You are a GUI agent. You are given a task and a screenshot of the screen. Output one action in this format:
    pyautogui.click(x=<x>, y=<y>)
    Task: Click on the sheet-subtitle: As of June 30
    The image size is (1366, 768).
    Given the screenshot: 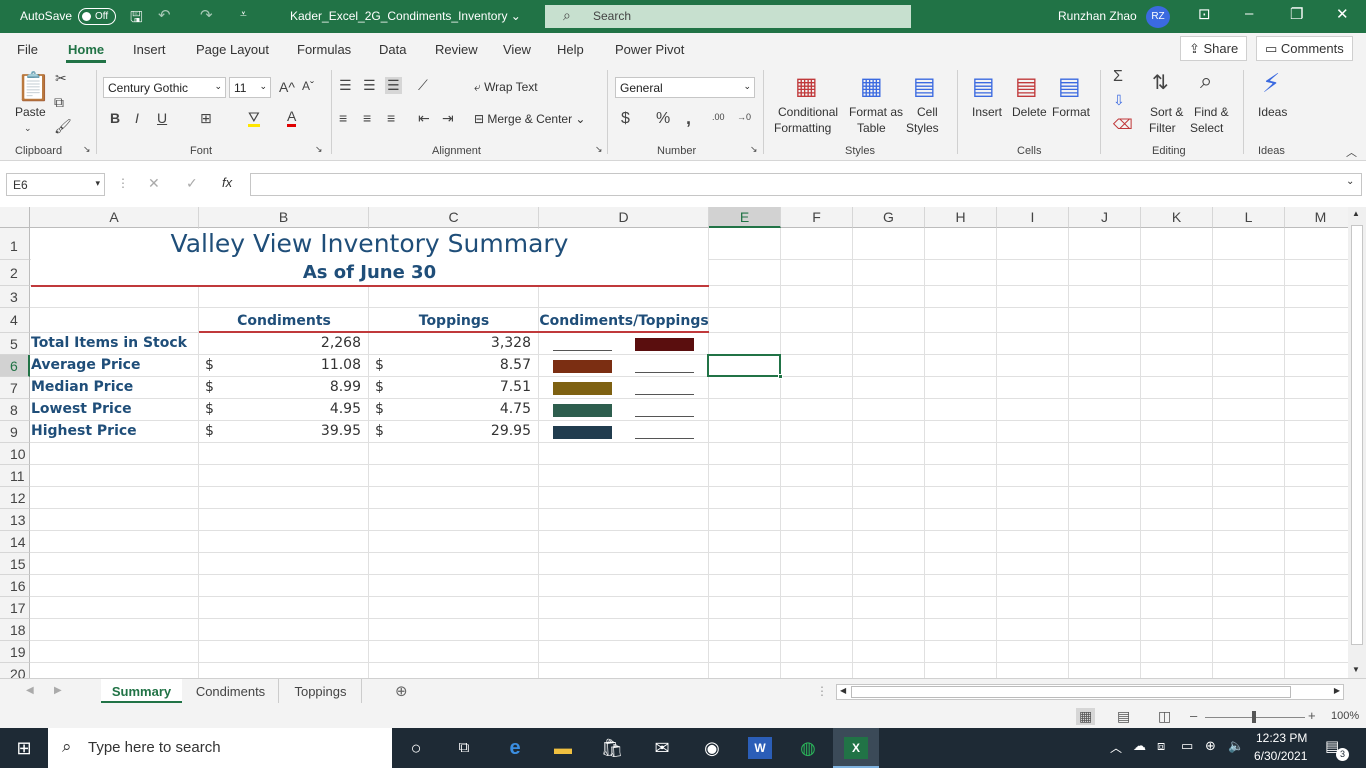 What is the action you would take?
    pyautogui.click(x=369, y=272)
    